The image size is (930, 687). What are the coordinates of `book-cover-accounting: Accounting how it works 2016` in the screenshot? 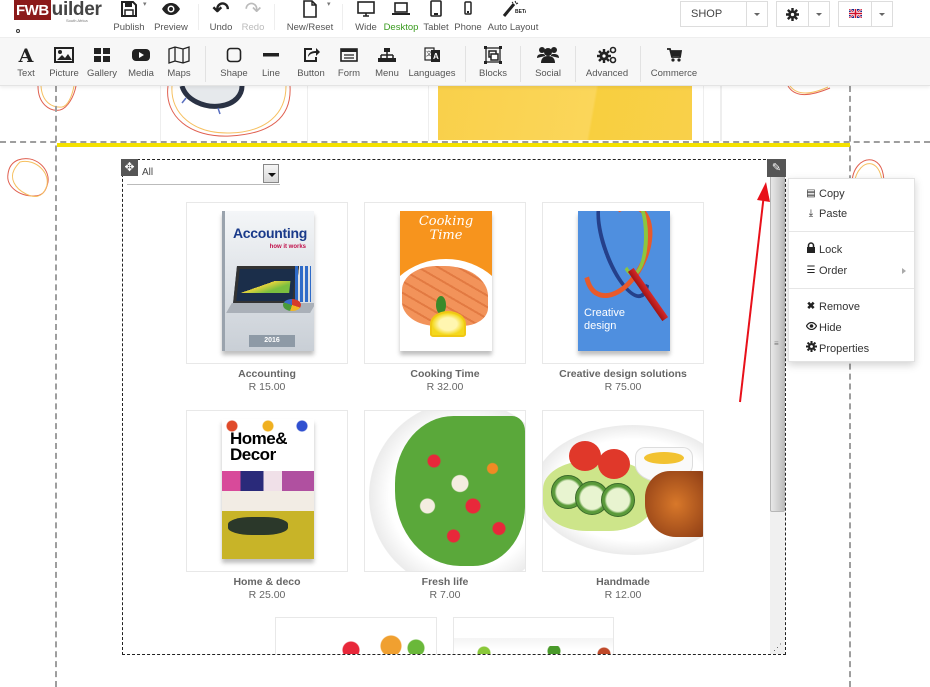 It's located at (268, 281).